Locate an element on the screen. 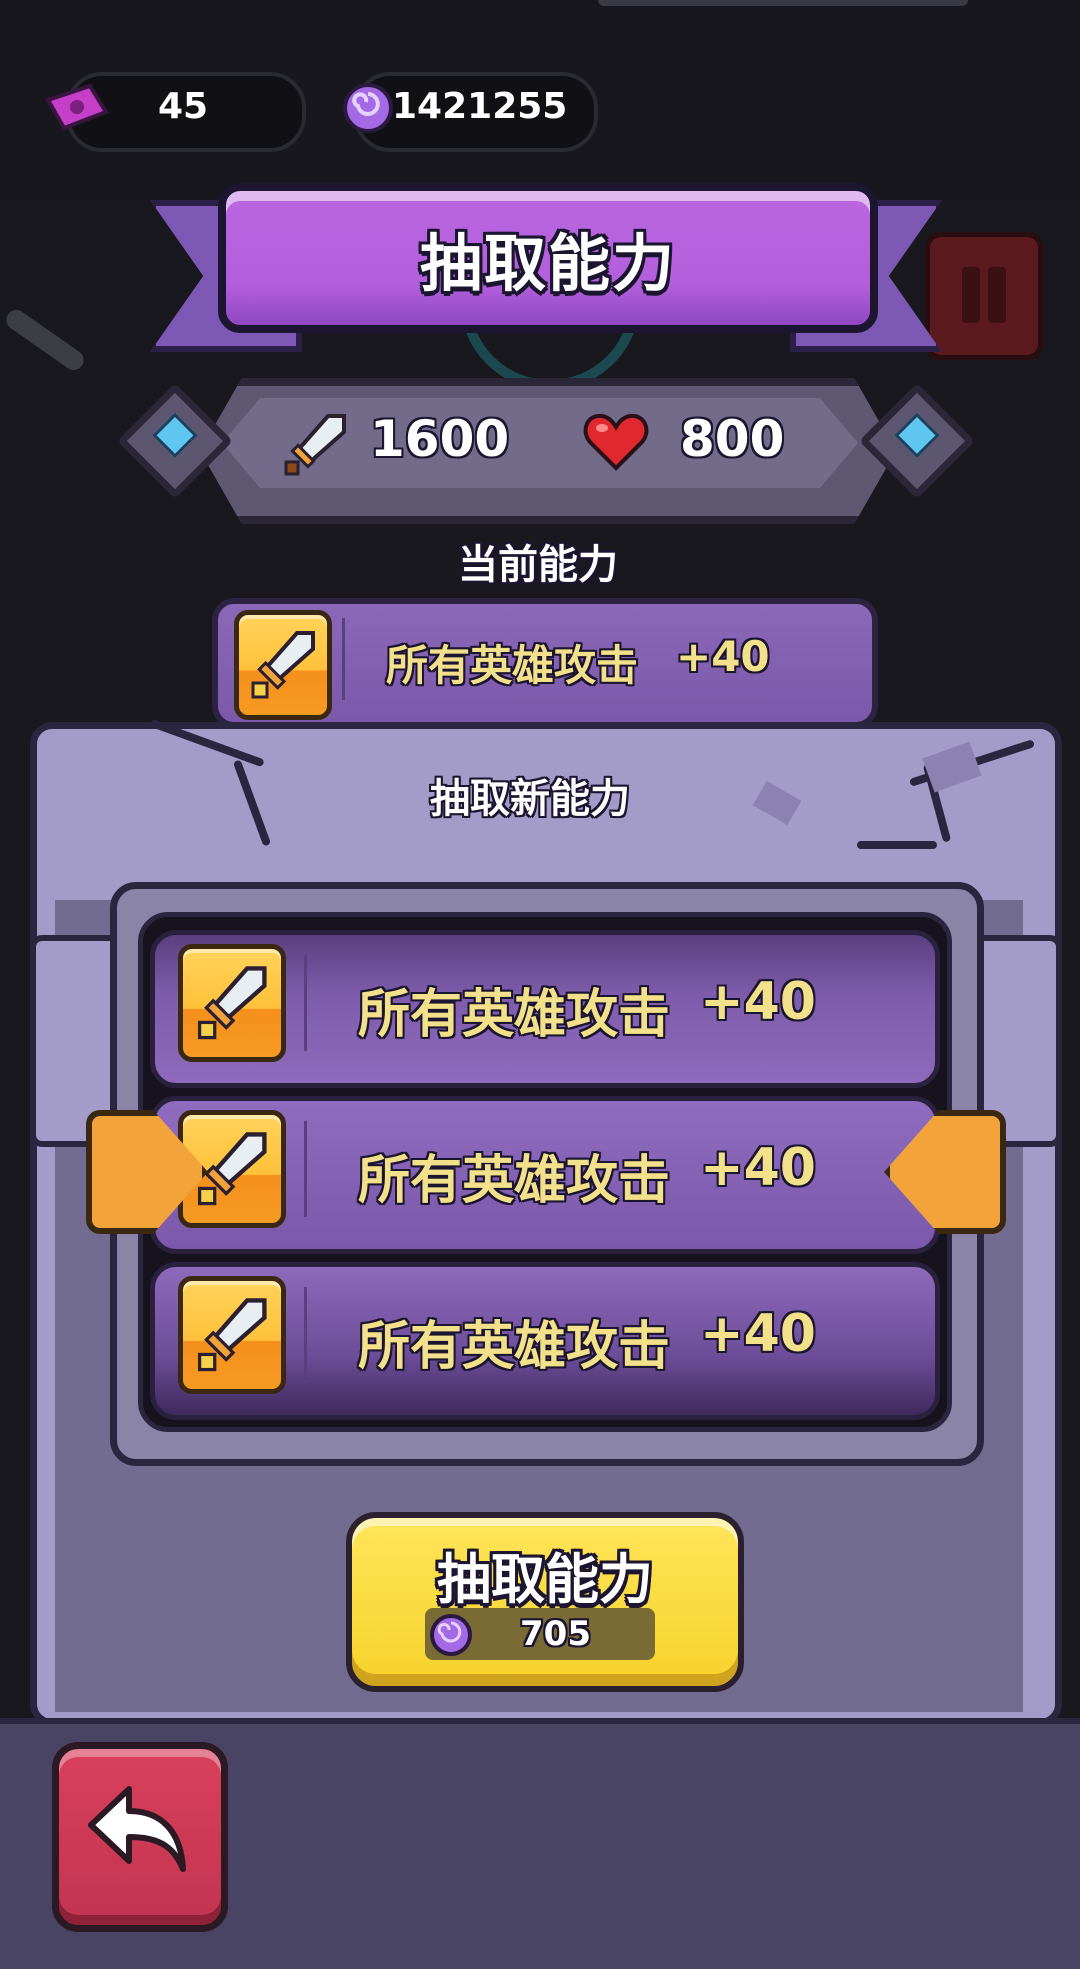 The height and width of the screenshot is (1969, 1080). draw-button-label: 抽取能力 is located at coordinates (545, 1579).